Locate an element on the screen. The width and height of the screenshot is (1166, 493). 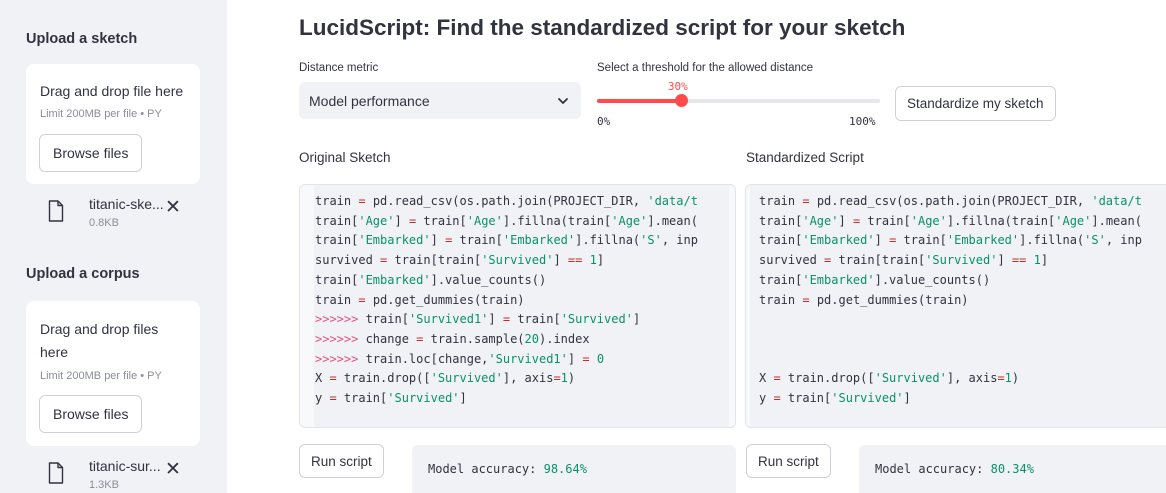
threshold-max: 100% is located at coordinates (862, 121).